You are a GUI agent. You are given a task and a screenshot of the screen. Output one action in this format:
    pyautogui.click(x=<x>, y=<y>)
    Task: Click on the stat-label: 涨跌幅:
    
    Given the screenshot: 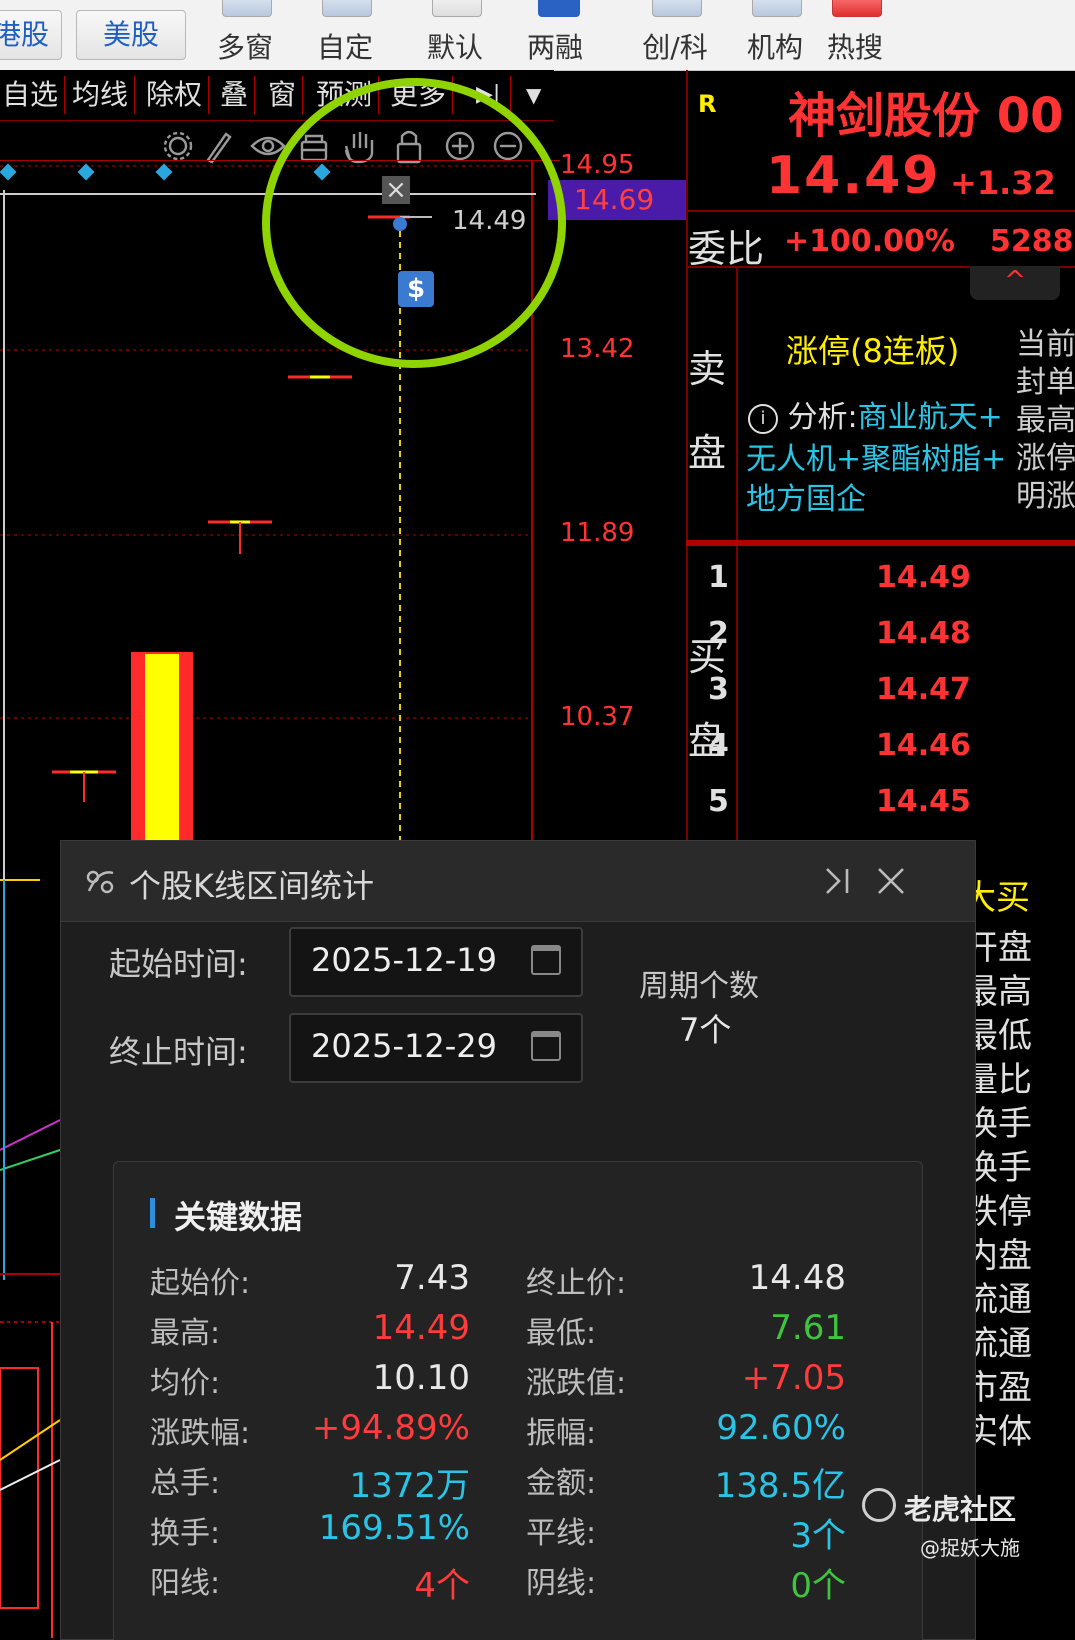 What is the action you would take?
    pyautogui.click(x=200, y=1433)
    